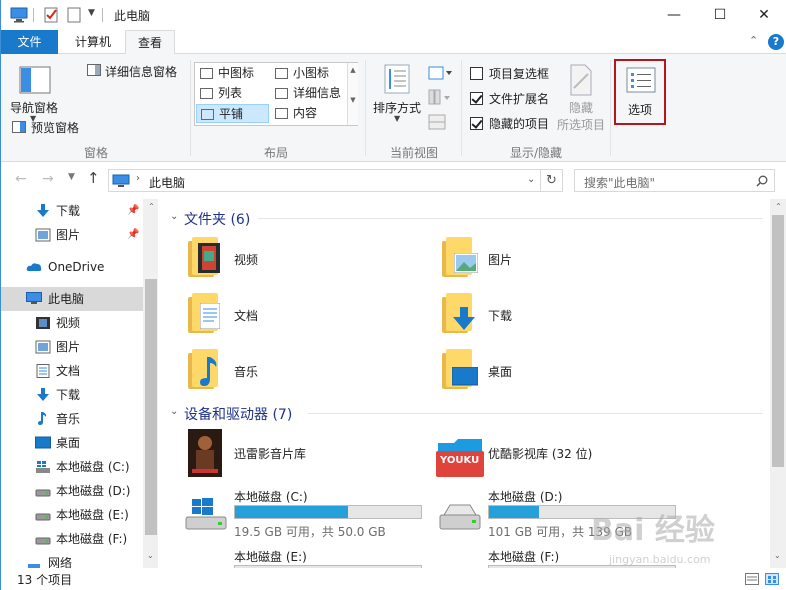 The height and width of the screenshot is (590, 786). What do you see at coordinates (72, 467) in the screenshot?
I see `nav-item-drive-c: 本地磁盘 (C:)` at bounding box center [72, 467].